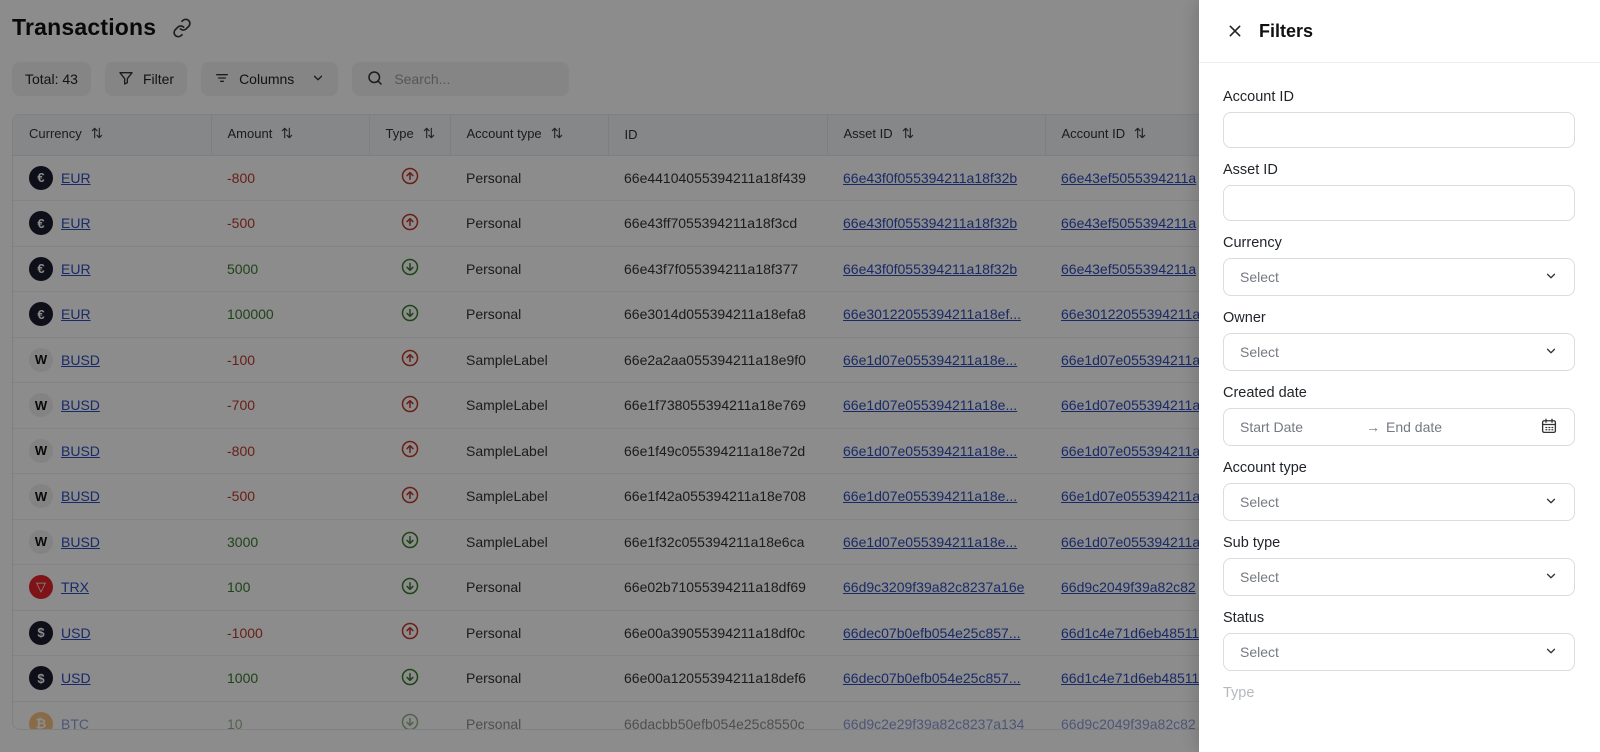 Image resolution: width=1600 pixels, height=752 pixels. Describe the element at coordinates (1259, 652) in the screenshot. I see `status-select-value: Select` at that location.